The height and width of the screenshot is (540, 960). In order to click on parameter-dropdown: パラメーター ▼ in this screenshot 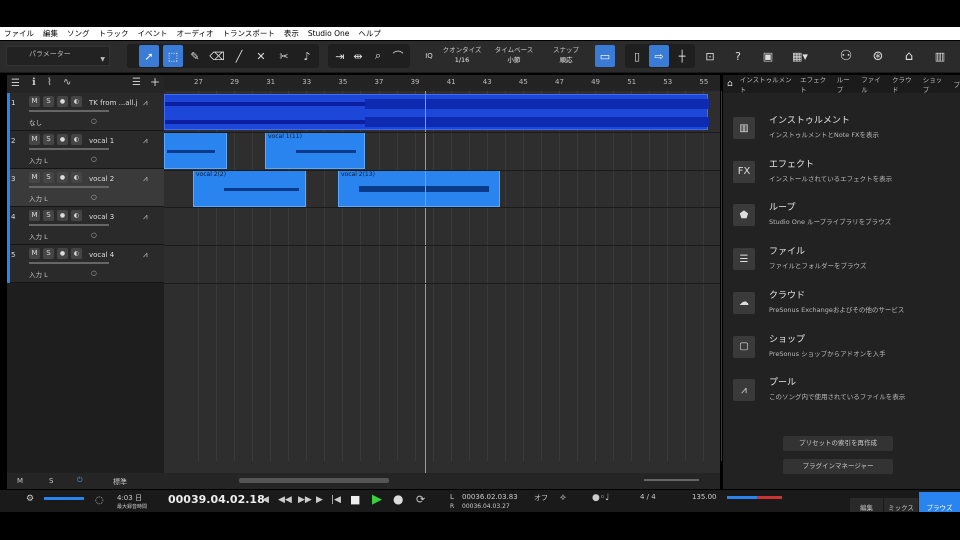, I will do `click(58, 56)`.